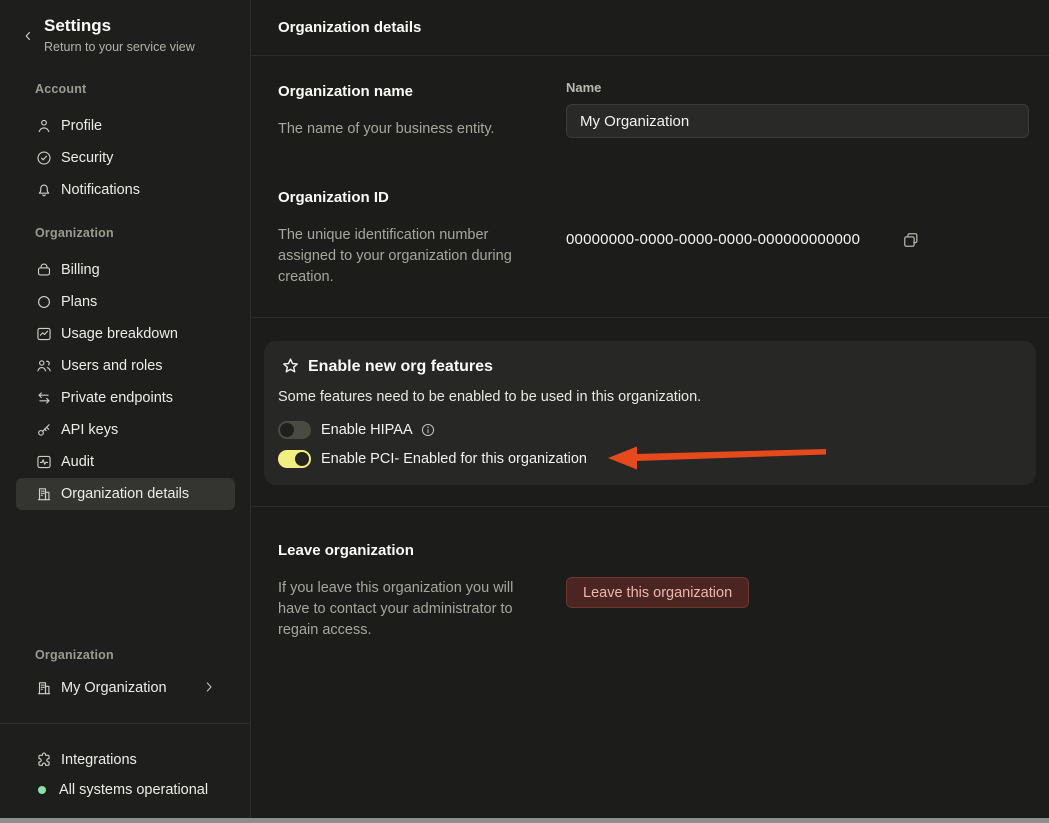  I want to click on user-icon, so click(44, 126).